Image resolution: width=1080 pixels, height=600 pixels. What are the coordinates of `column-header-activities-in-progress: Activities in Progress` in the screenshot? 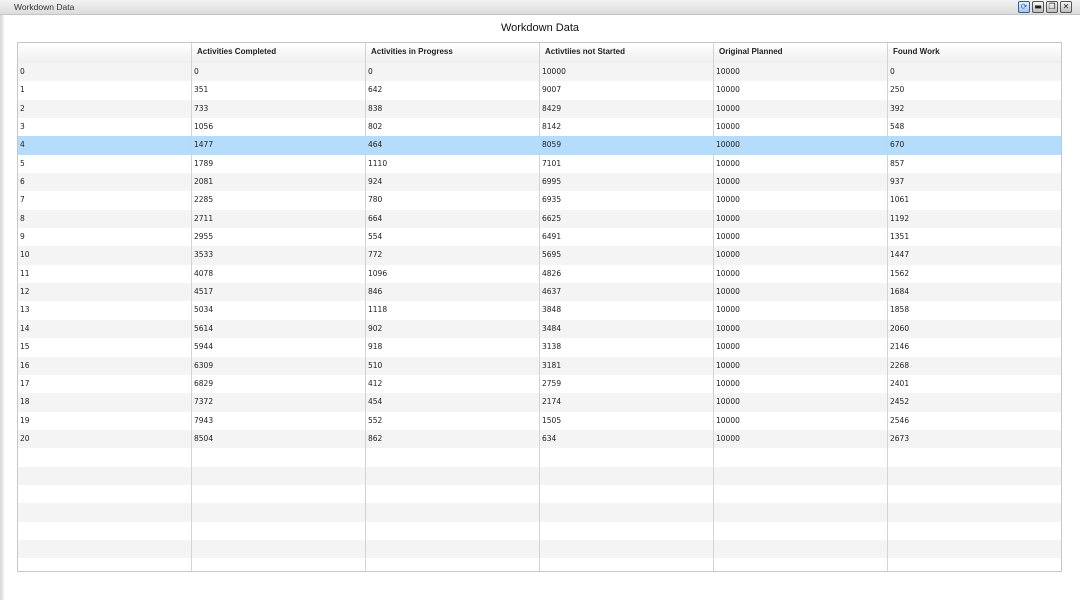 It's located at (453, 53).